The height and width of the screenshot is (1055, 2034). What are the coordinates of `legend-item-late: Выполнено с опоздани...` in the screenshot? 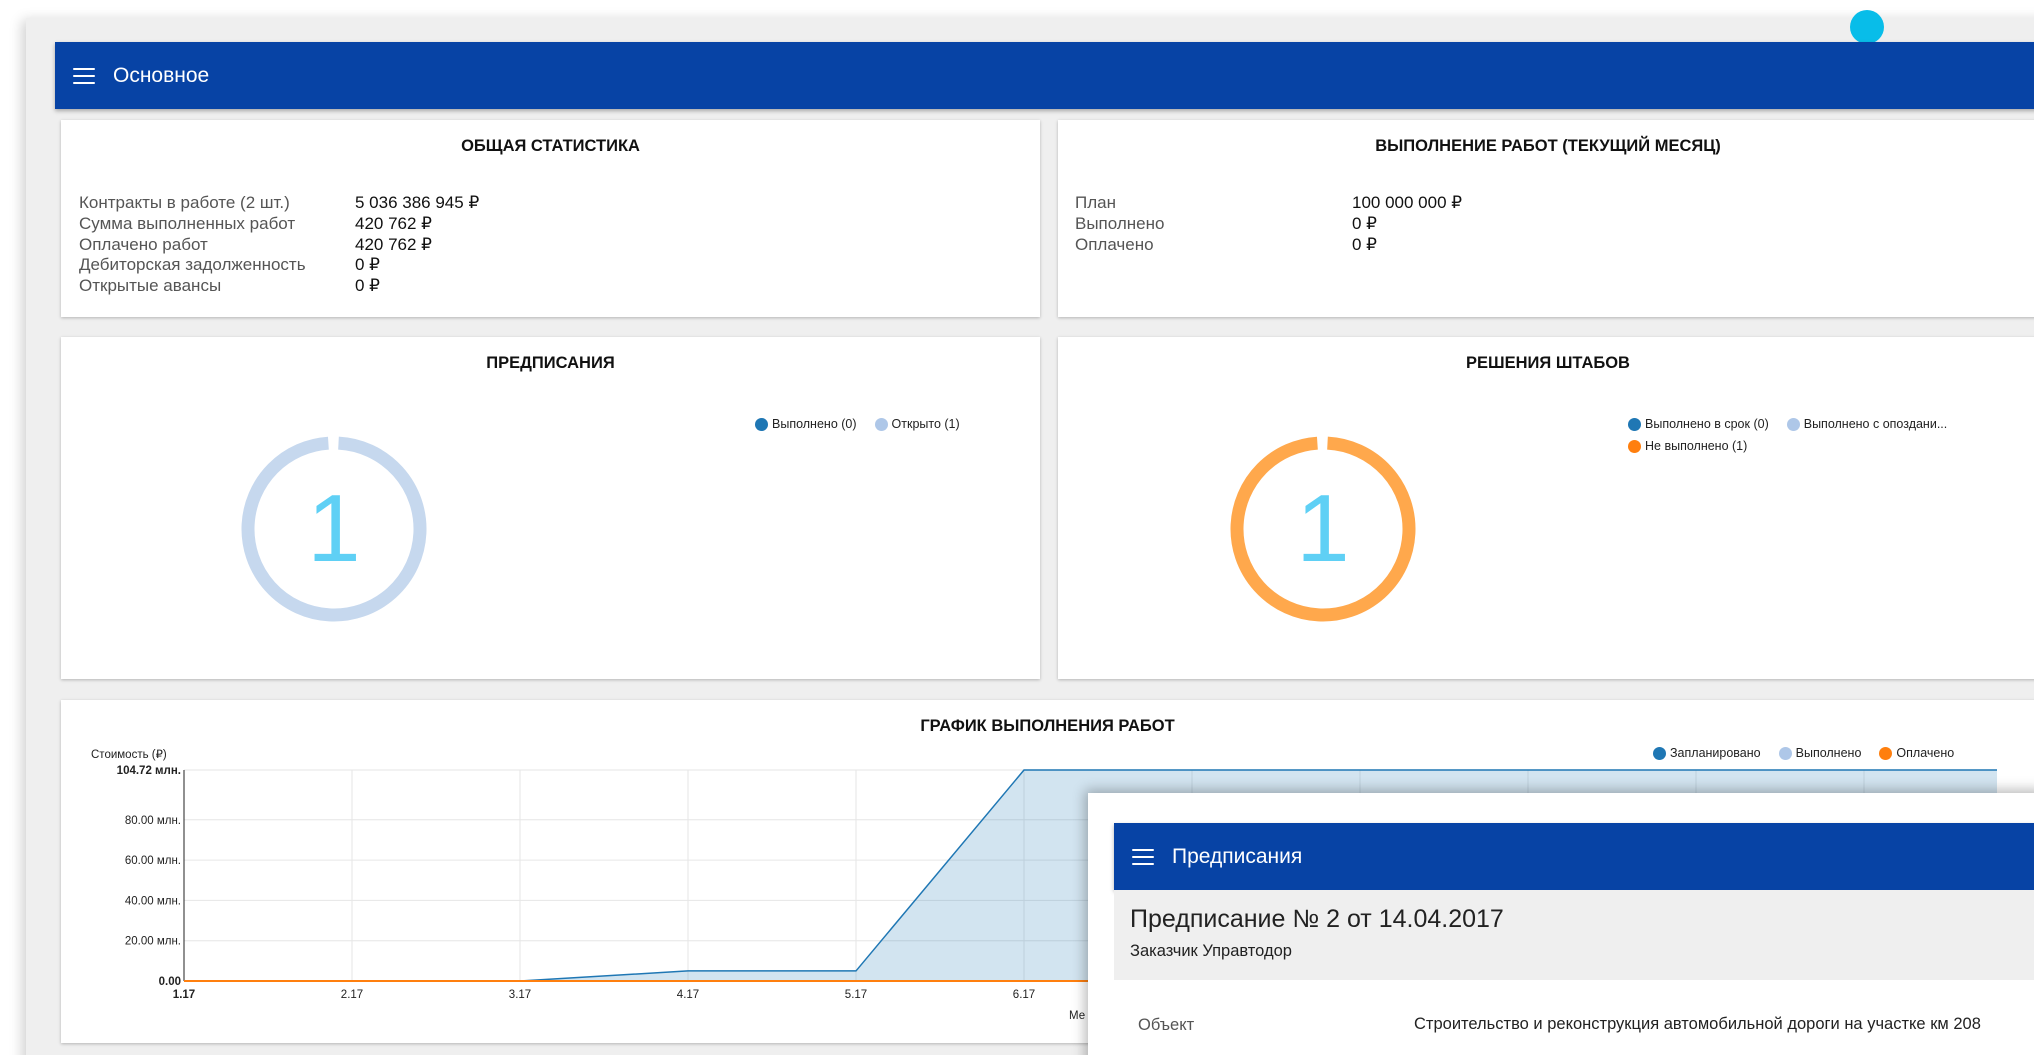 It's located at (1867, 424).